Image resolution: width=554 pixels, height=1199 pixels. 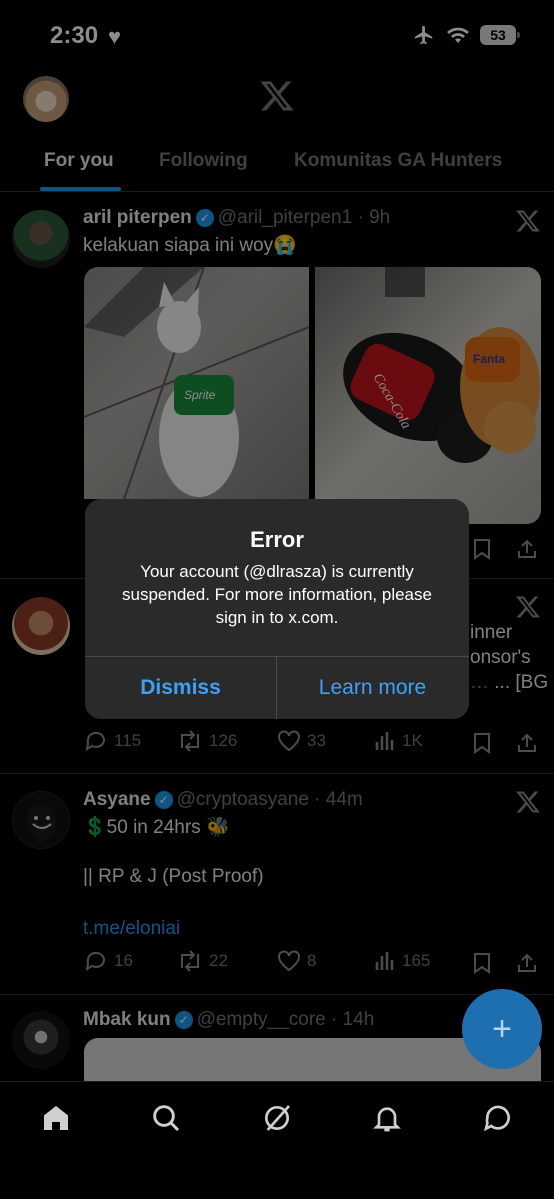 I want to click on dismiss-button: Dismiss, so click(x=180, y=688).